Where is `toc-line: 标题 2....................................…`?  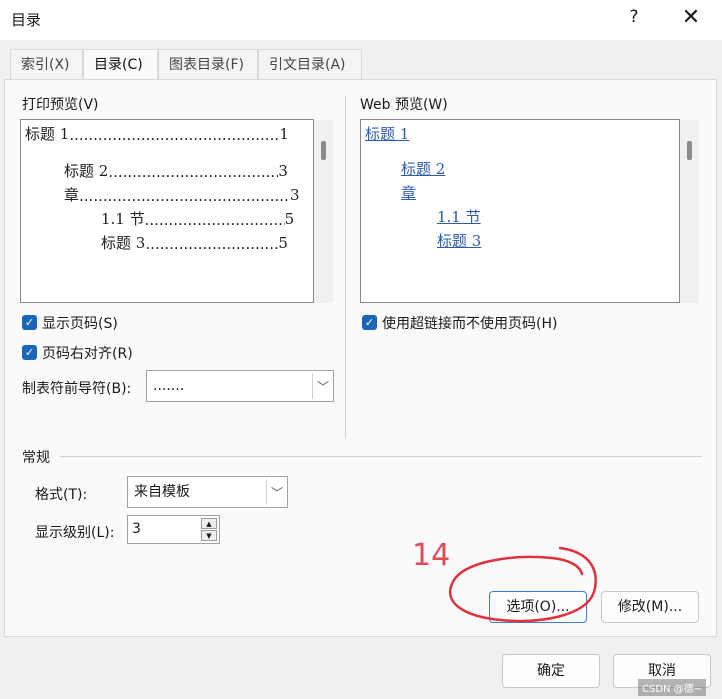 toc-line: 标题 2....................................… is located at coordinates (176, 170).